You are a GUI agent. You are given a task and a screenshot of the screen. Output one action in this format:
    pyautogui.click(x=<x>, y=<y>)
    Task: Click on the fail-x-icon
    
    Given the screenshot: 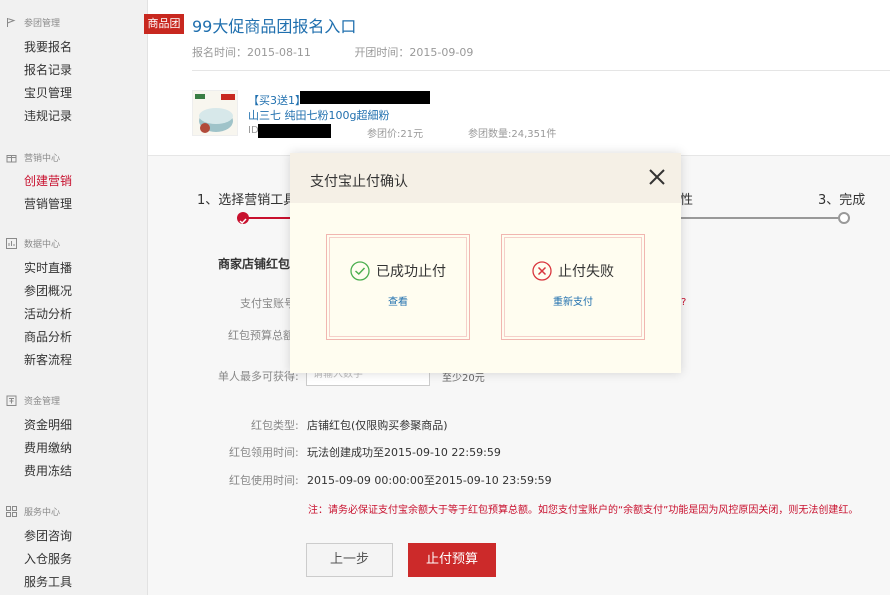 What is the action you would take?
    pyautogui.click(x=542, y=271)
    